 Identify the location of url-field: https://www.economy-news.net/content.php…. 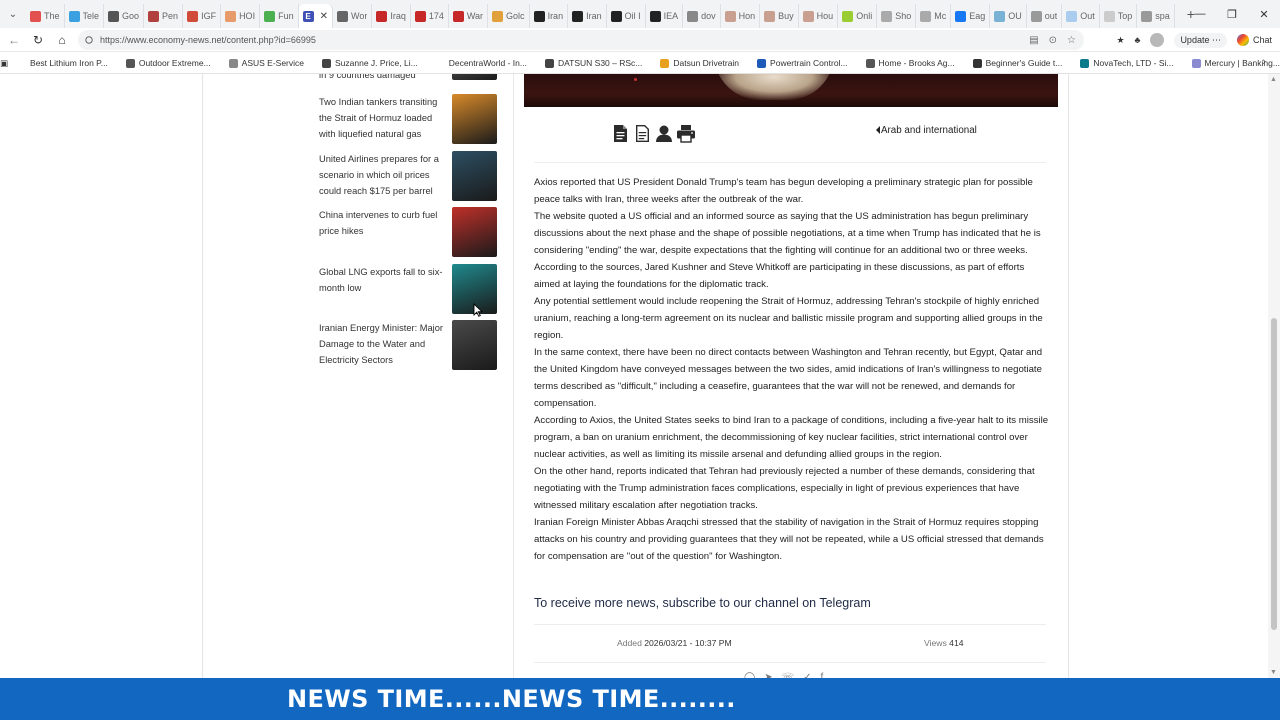
(581, 40).